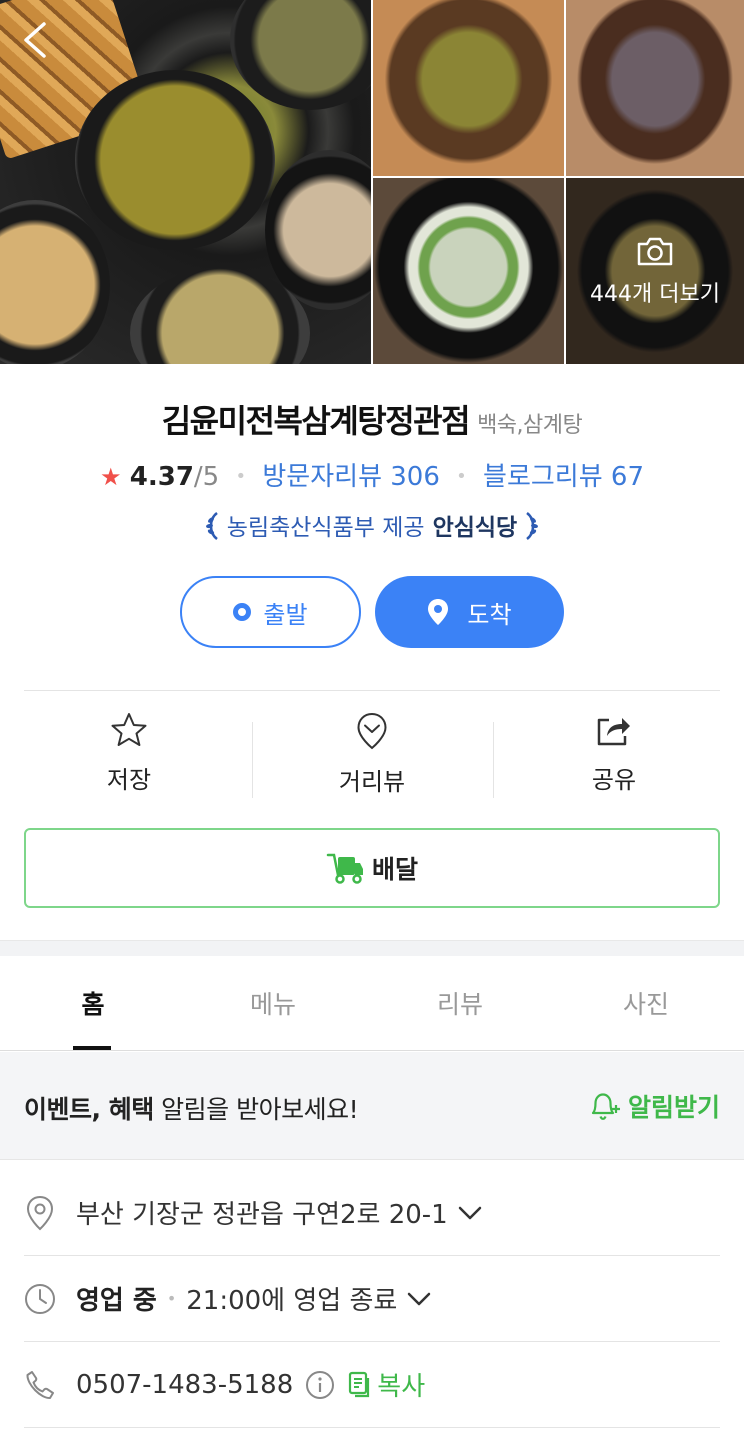  What do you see at coordinates (242, 612) in the screenshot?
I see `origin-dot-icon` at bounding box center [242, 612].